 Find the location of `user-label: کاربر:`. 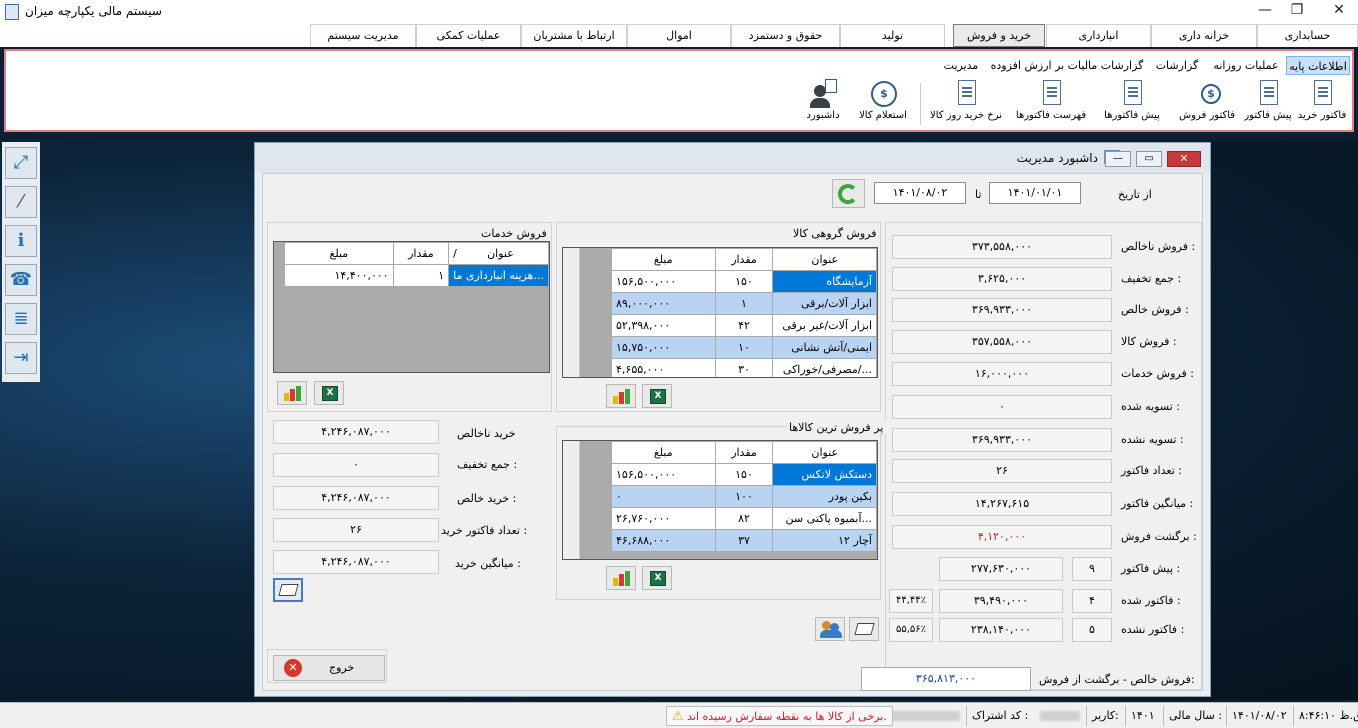

user-label: کاربر: is located at coordinates (1105, 716).